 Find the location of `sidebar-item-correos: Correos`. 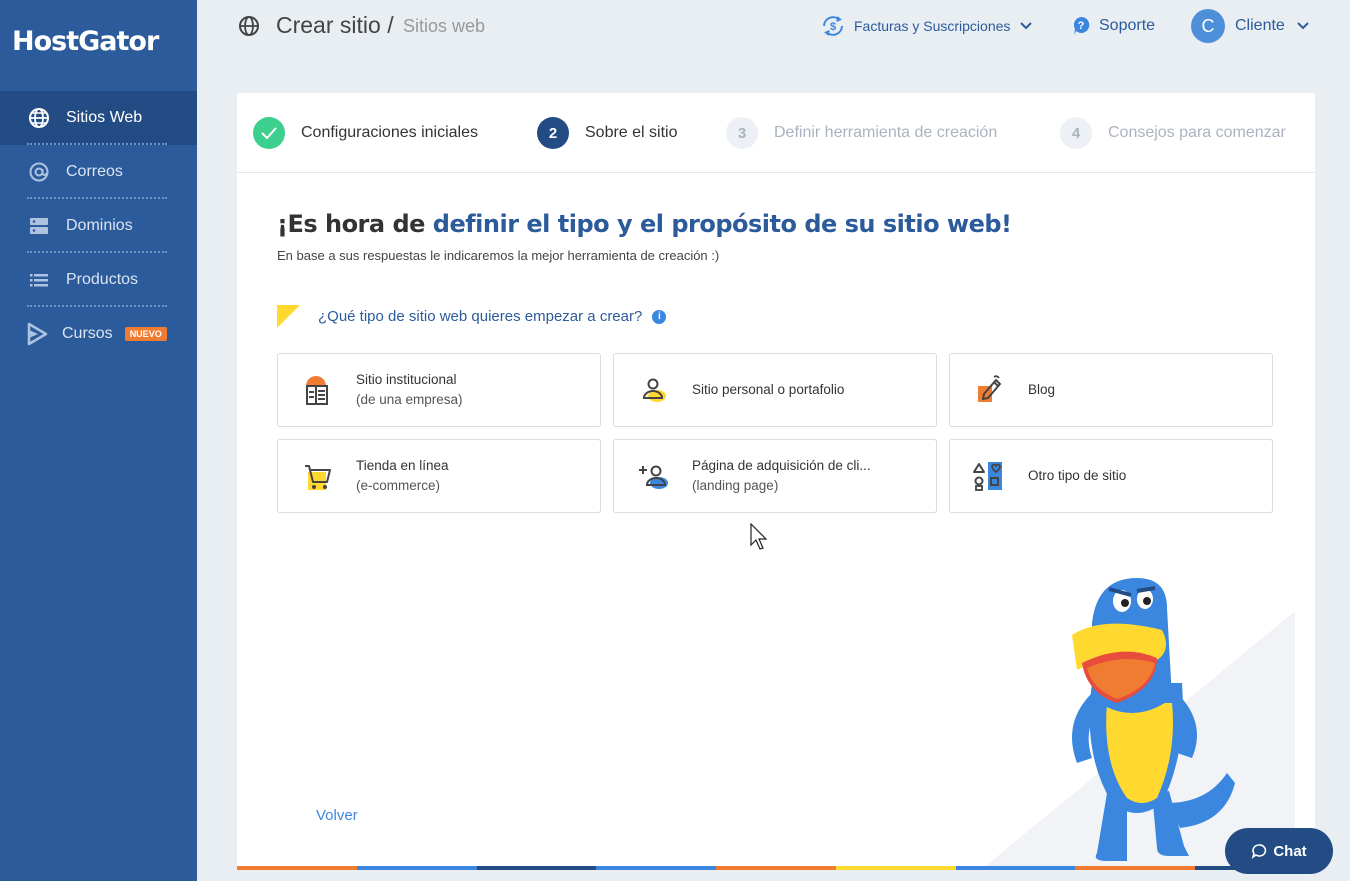

sidebar-item-correos: Correos is located at coordinates (98, 172).